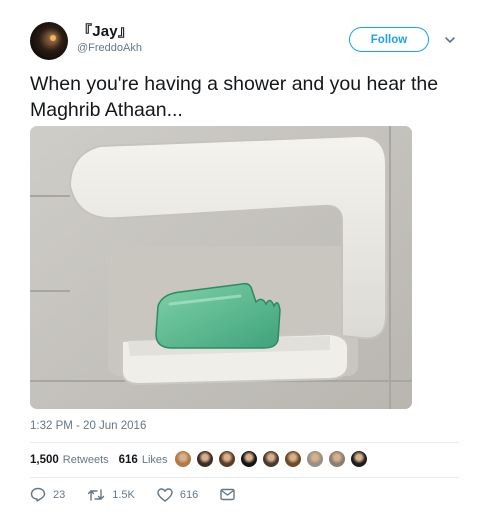 This screenshot has width=480, height=521. What do you see at coordinates (178, 494) in the screenshot?
I see `like-button: 616` at bounding box center [178, 494].